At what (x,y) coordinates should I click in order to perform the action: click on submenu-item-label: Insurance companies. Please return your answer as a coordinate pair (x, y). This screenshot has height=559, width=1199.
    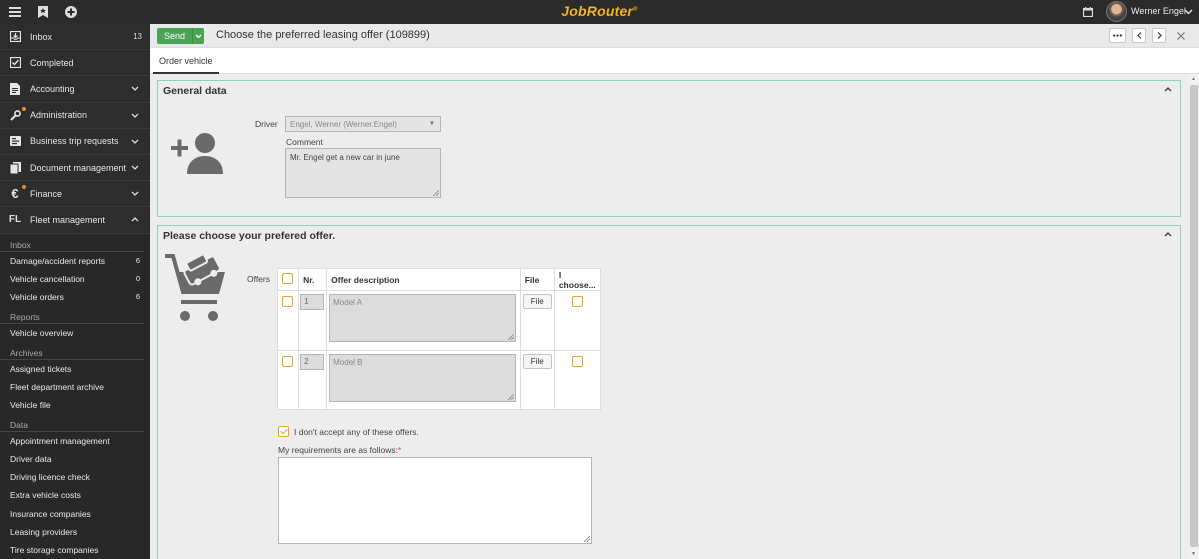
    Looking at the image, I should click on (50, 513).